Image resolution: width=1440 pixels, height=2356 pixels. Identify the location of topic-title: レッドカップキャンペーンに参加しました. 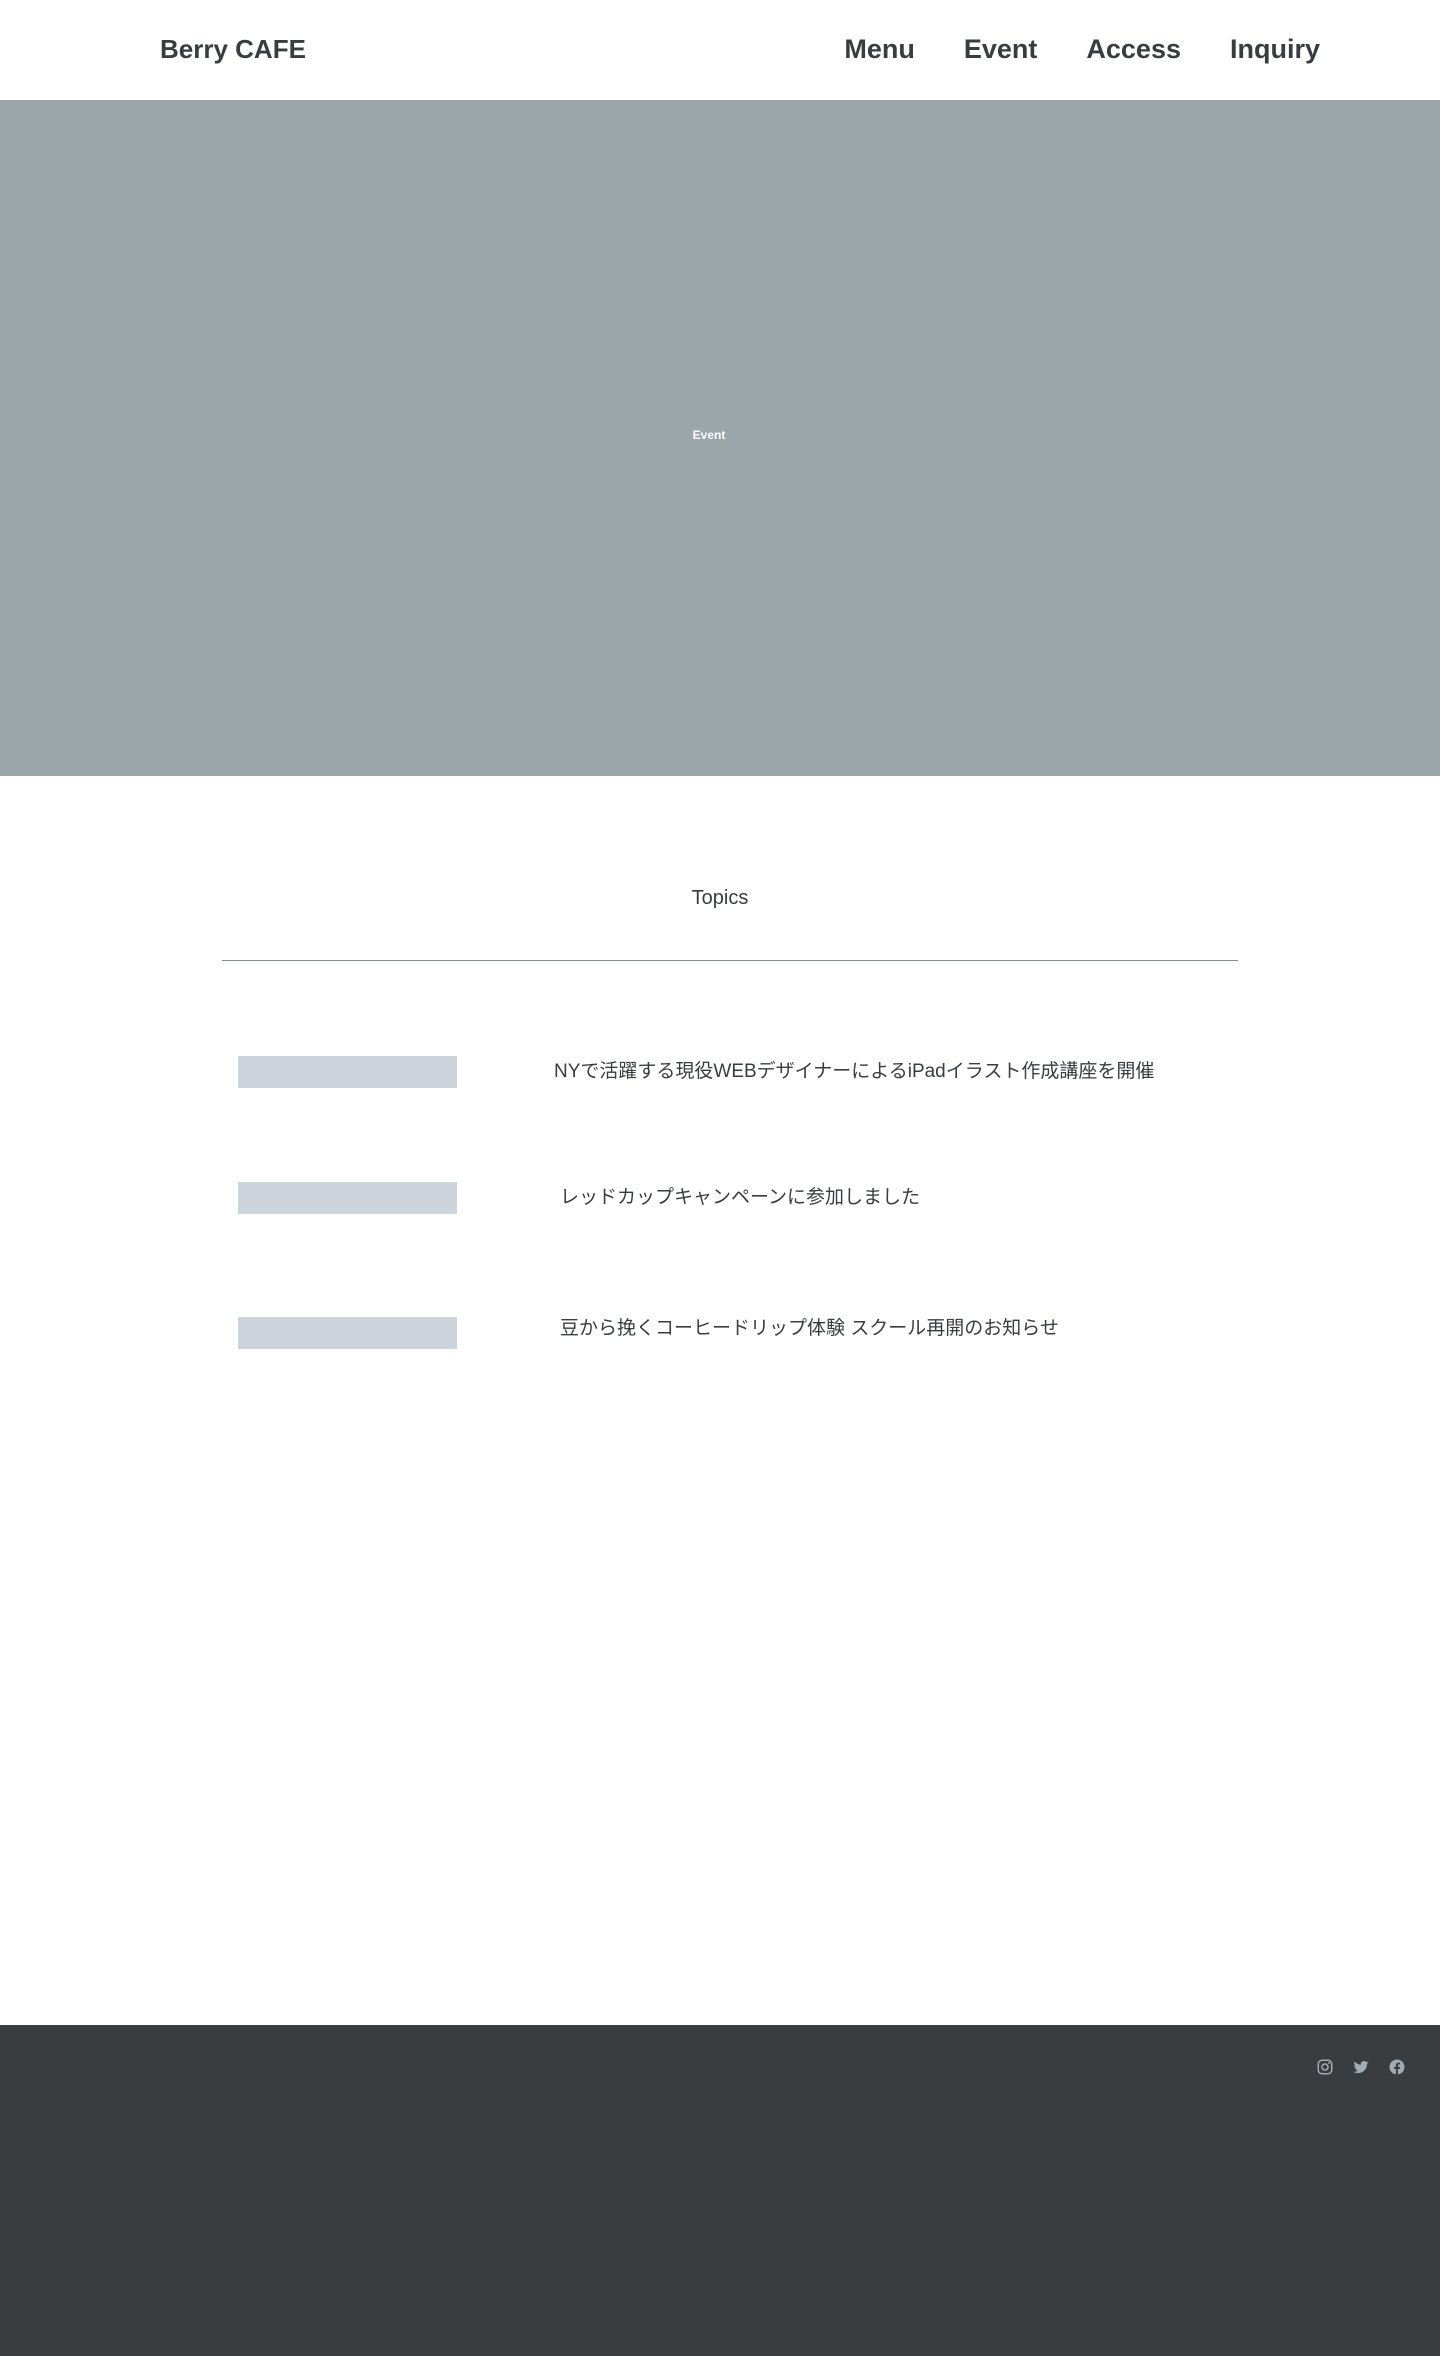
(740, 1198).